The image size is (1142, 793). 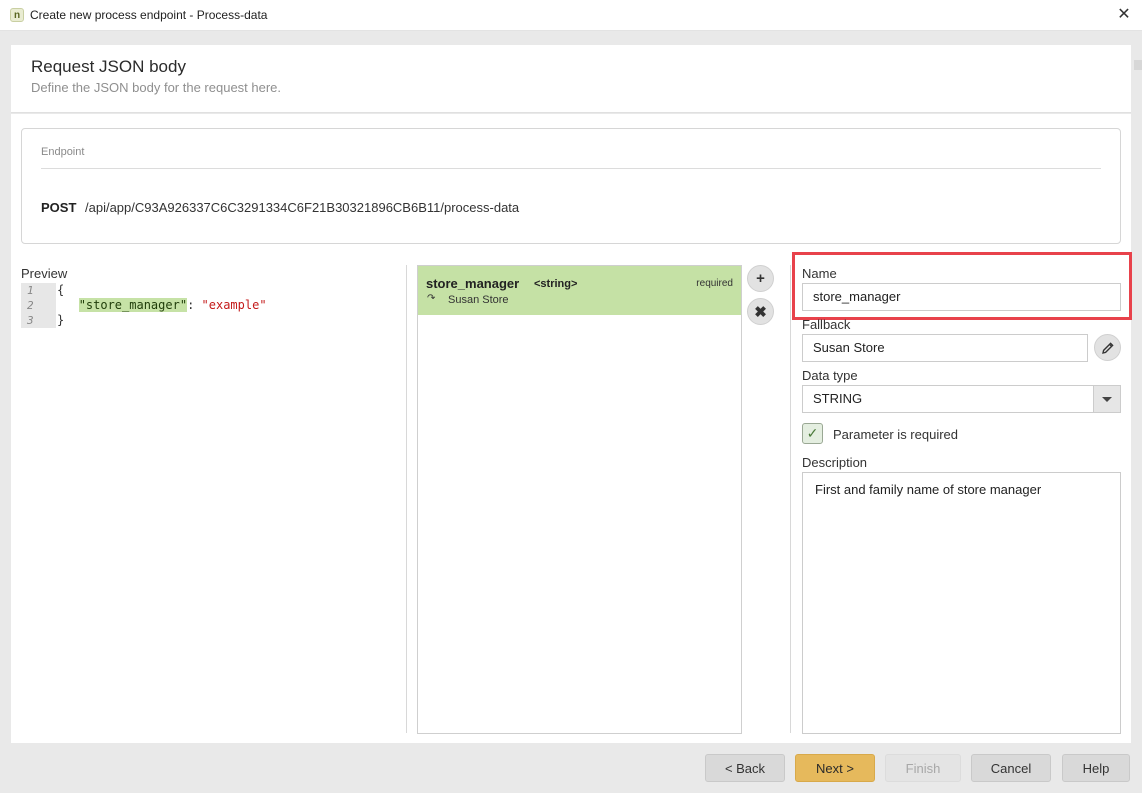 I want to click on code-line: 1 {, so click(x=206, y=290).